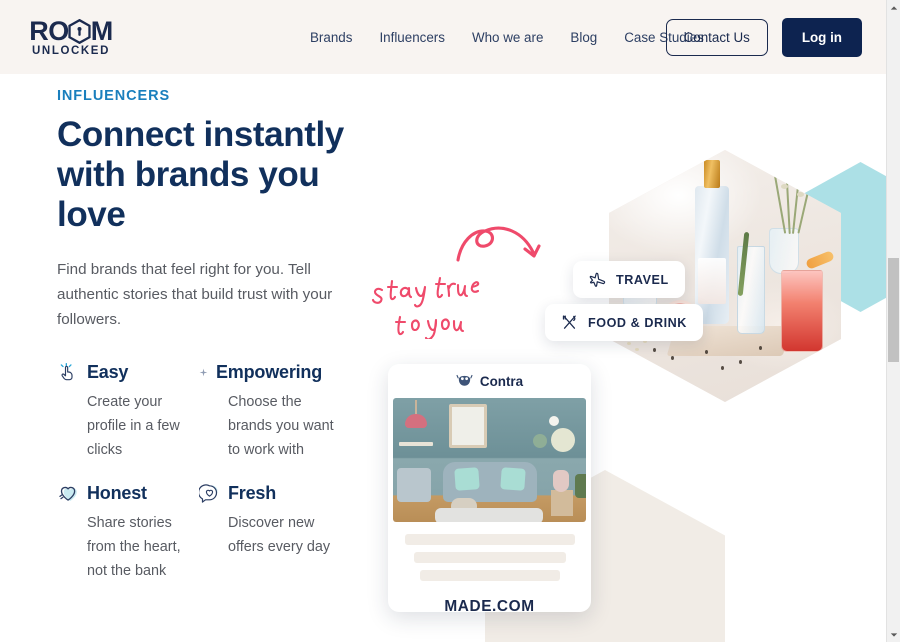  Describe the element at coordinates (712, 242) in the screenshot. I see `photo-gin-bottle` at that location.